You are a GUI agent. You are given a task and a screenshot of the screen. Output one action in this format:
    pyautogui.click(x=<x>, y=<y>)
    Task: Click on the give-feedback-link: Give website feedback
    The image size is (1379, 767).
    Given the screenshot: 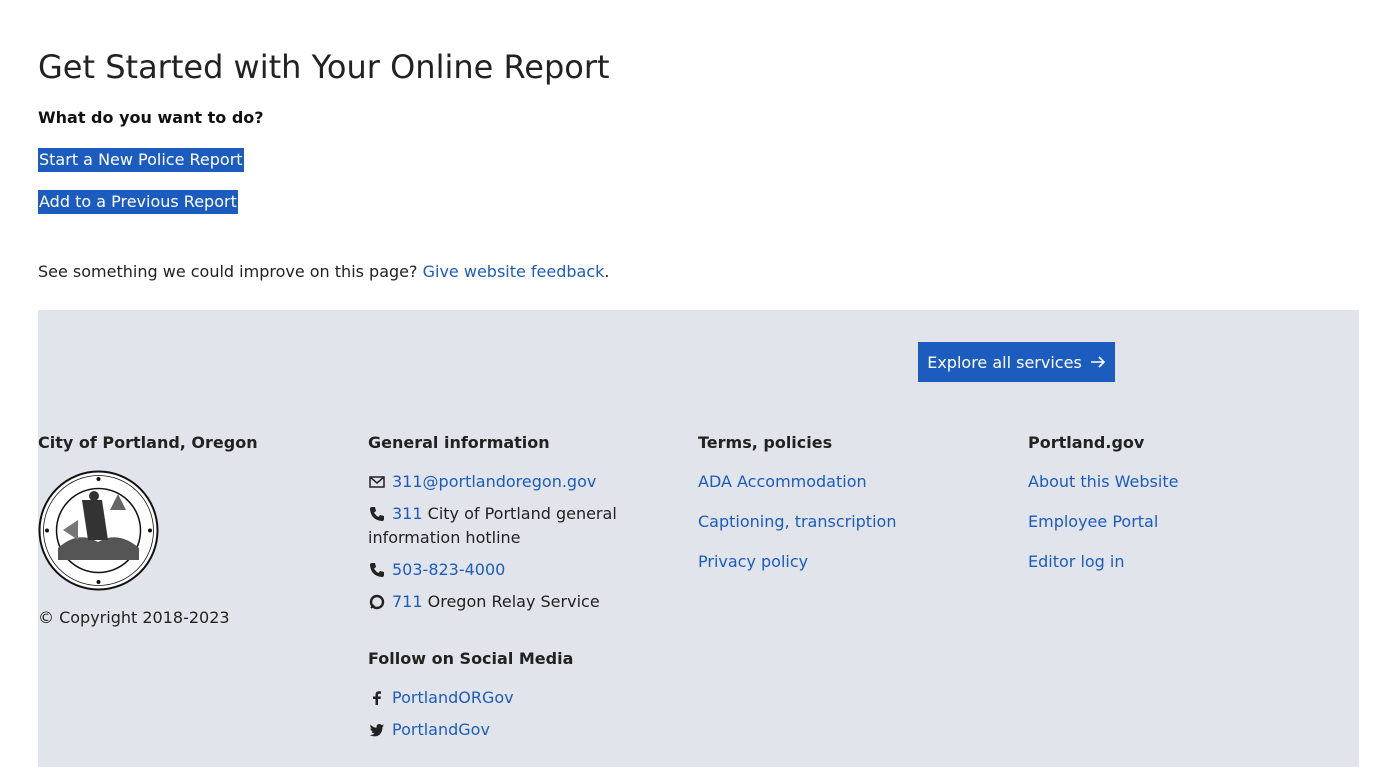 What is the action you would take?
    pyautogui.click(x=514, y=271)
    